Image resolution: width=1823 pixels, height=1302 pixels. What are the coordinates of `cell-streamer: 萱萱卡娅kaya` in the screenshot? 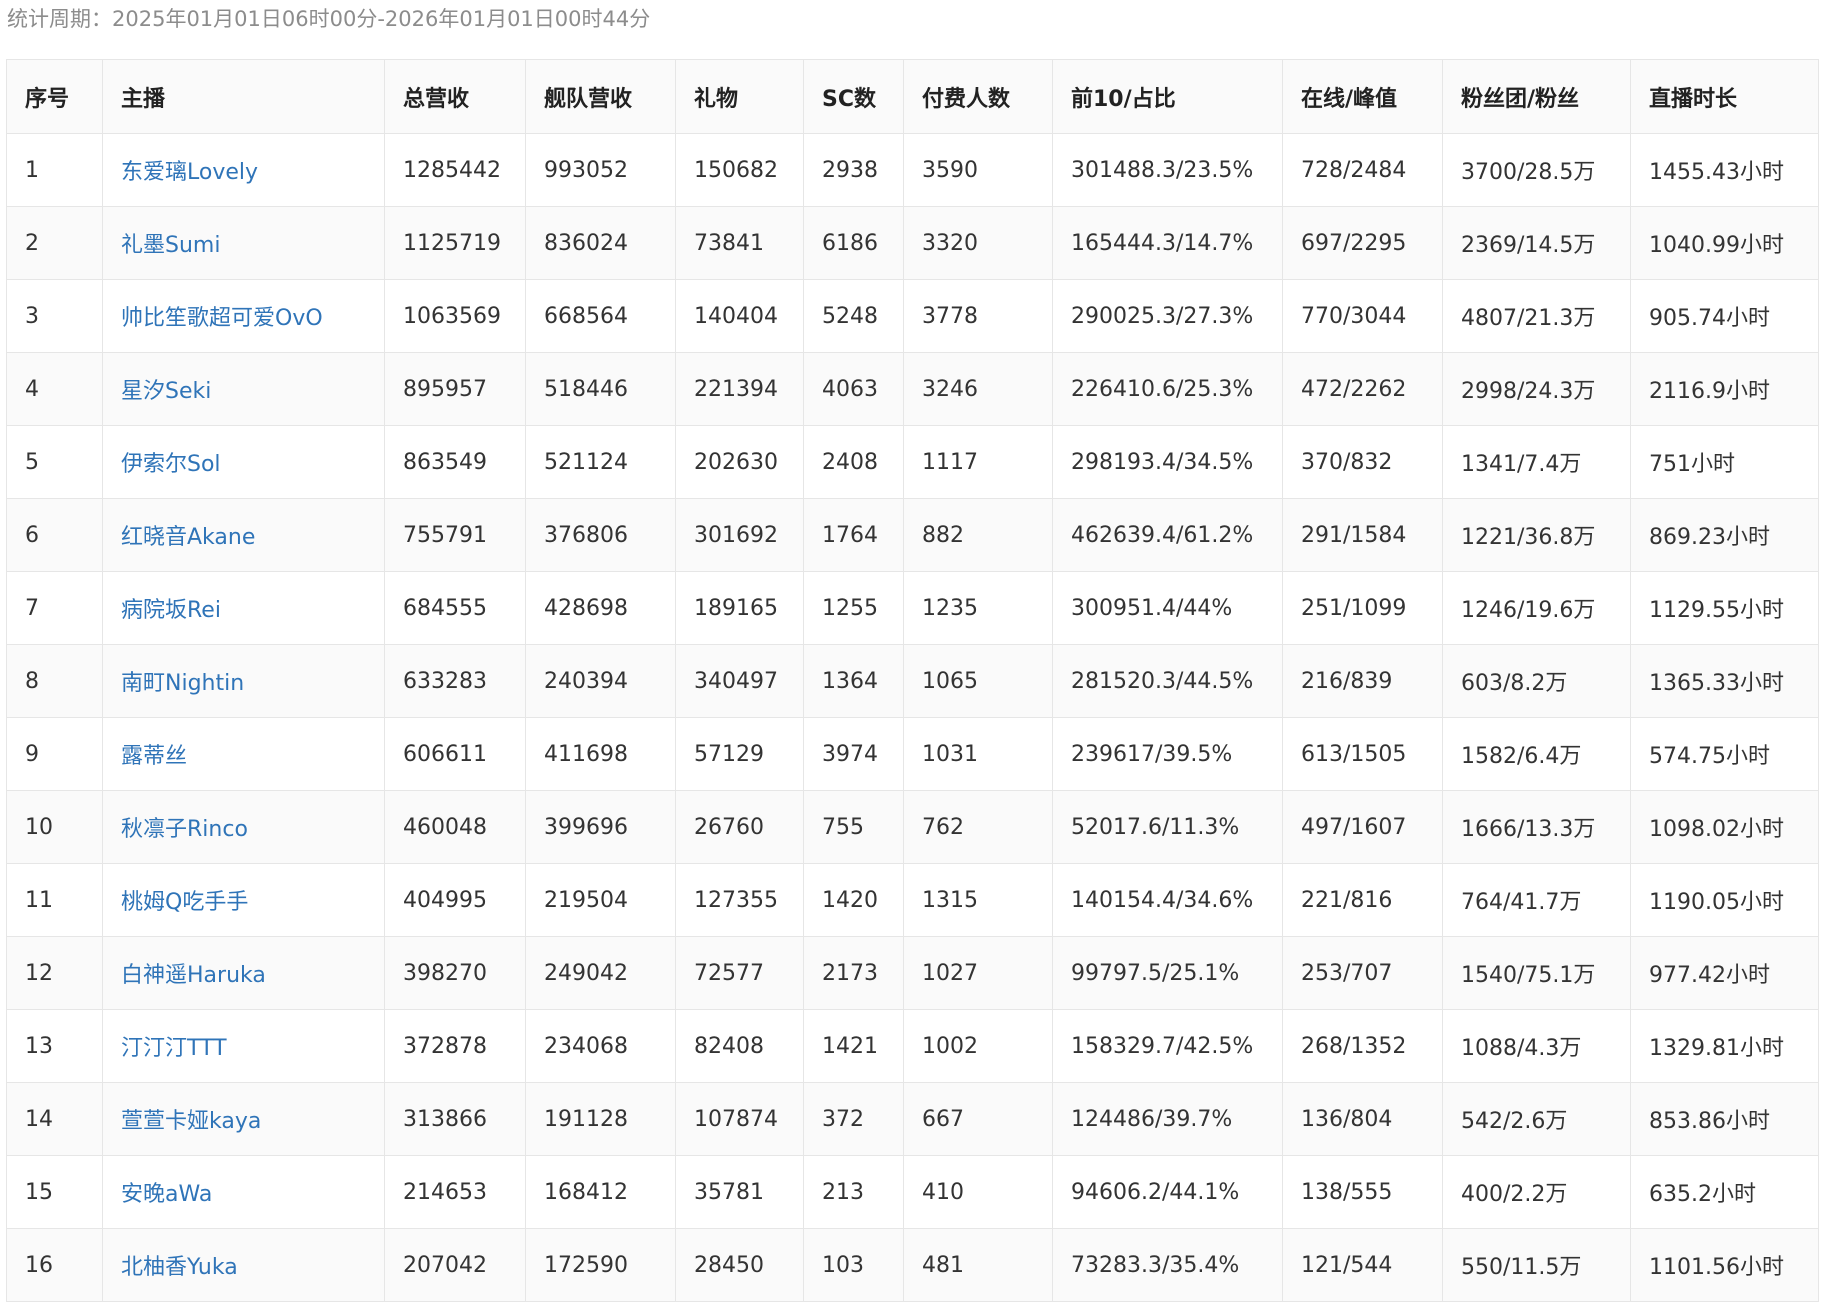 It's located at (243, 1119).